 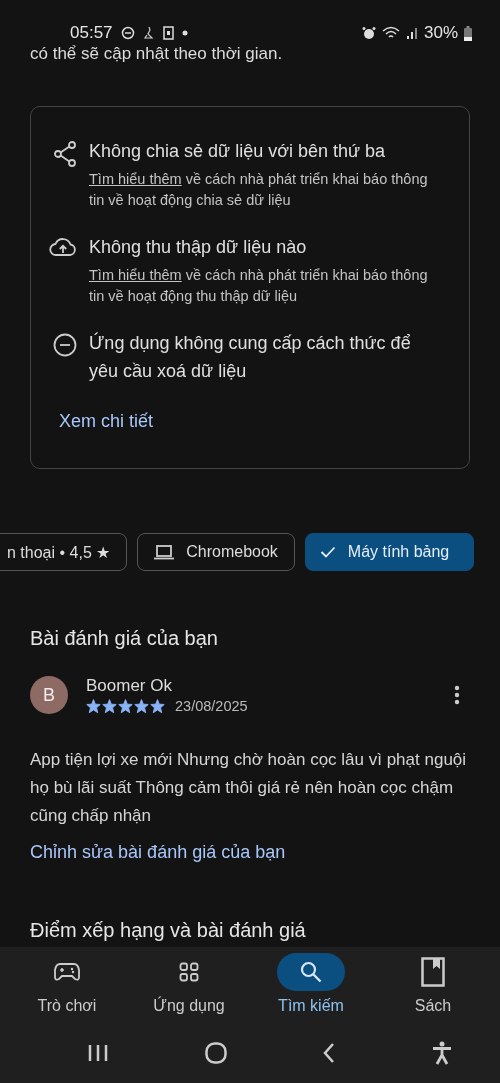 I want to click on more-options-icon, so click(x=457, y=695).